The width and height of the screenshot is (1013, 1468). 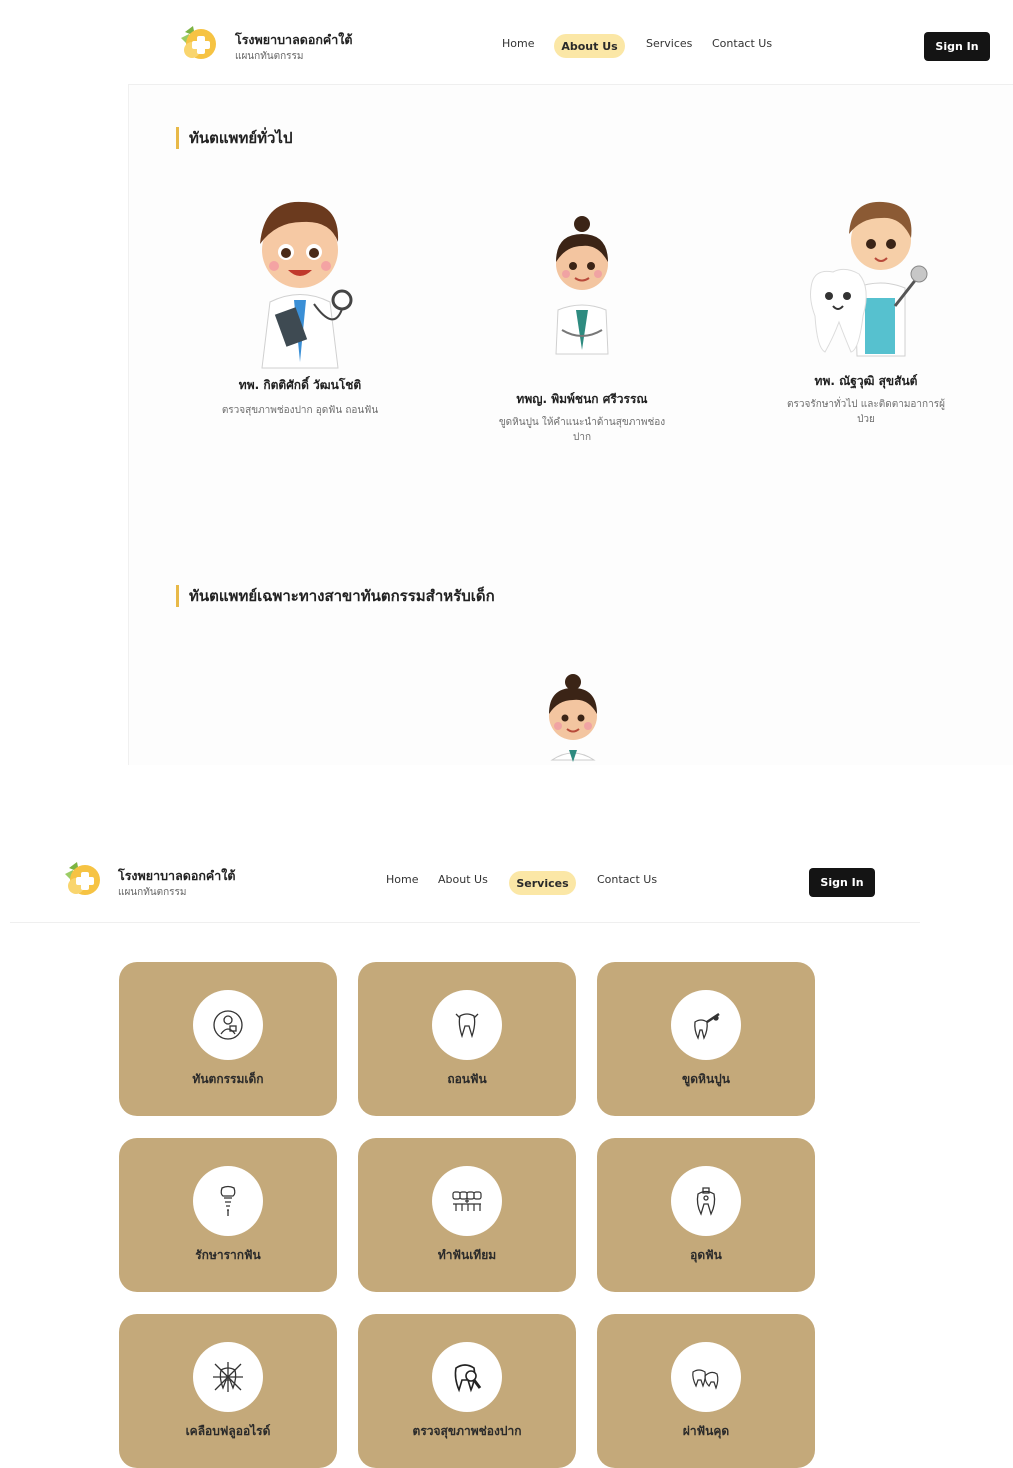 What do you see at coordinates (467, 1255) in the screenshot?
I see `service-label: ทำฟันเทียม` at bounding box center [467, 1255].